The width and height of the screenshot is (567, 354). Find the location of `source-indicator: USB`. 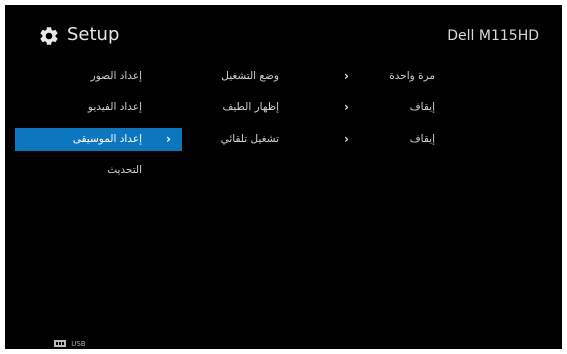

source-indicator: USB is located at coordinates (70, 344).